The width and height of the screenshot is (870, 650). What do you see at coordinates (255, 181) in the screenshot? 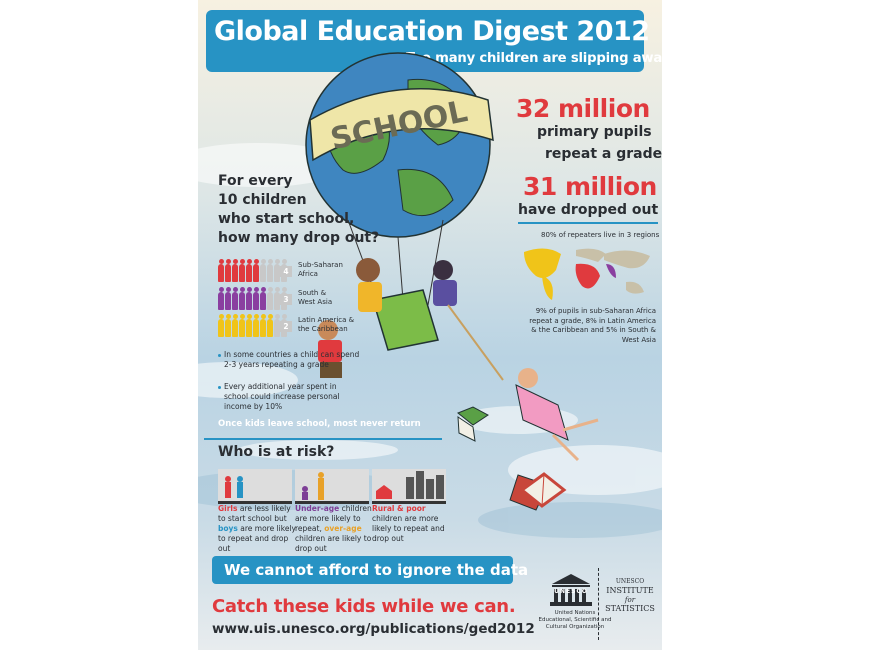
I see `dropout-question-line1: For every` at bounding box center [255, 181].